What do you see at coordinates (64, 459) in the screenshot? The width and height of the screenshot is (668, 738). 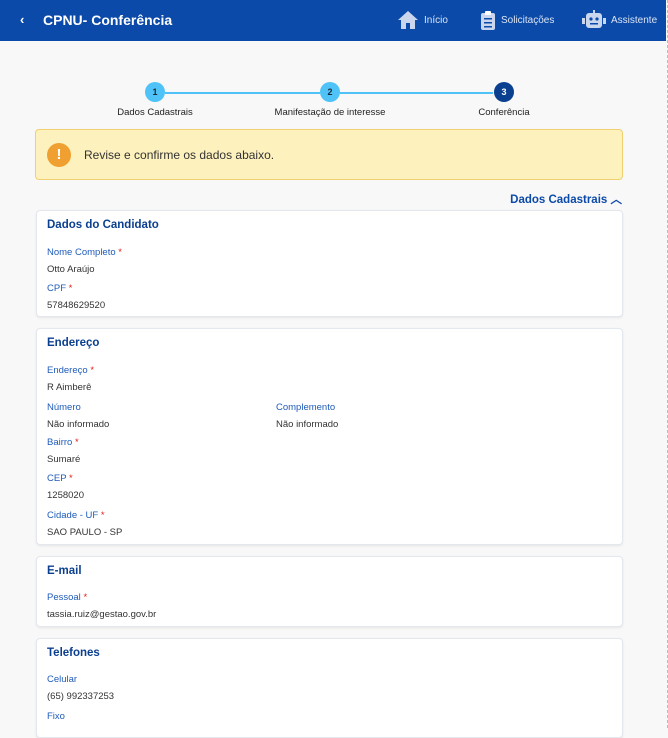 I see `field-value-bairro: Sumaré` at bounding box center [64, 459].